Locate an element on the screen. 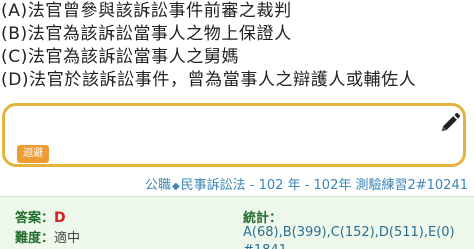 Image resolution: width=474 pixels, height=249 pixels. hide-button: 迴避 is located at coordinates (33, 154).